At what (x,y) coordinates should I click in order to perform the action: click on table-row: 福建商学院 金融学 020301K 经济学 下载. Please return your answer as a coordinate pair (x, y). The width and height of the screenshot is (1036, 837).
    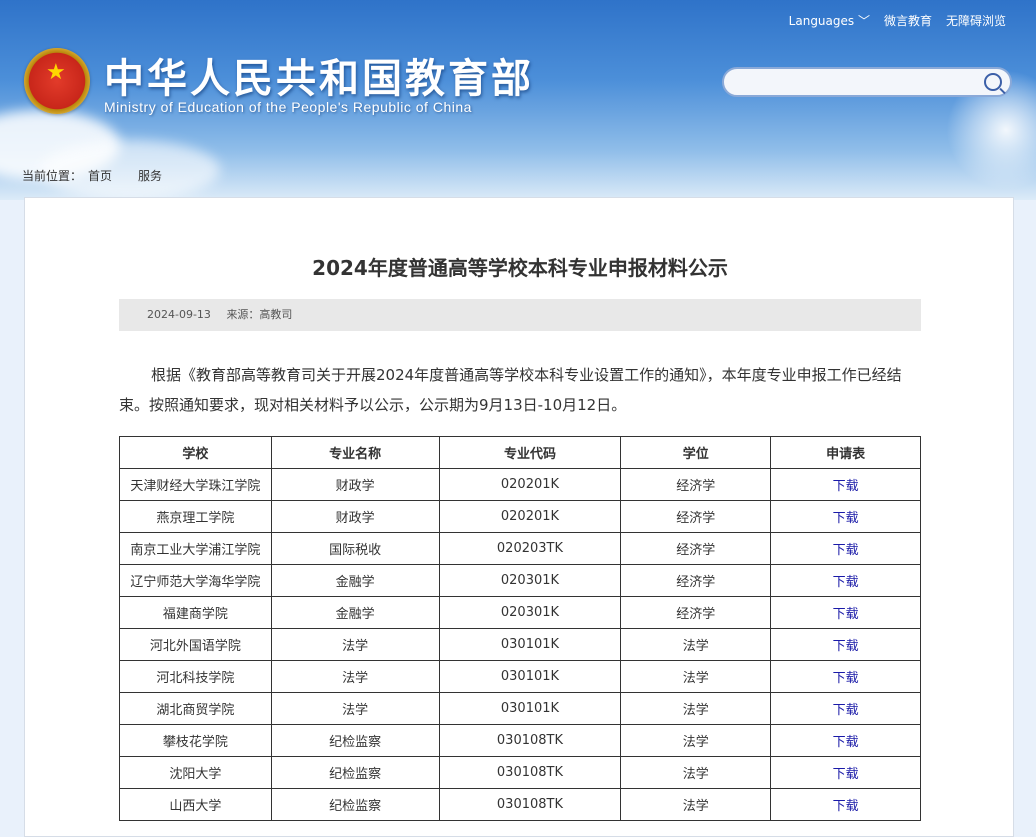
    Looking at the image, I should click on (520, 612).